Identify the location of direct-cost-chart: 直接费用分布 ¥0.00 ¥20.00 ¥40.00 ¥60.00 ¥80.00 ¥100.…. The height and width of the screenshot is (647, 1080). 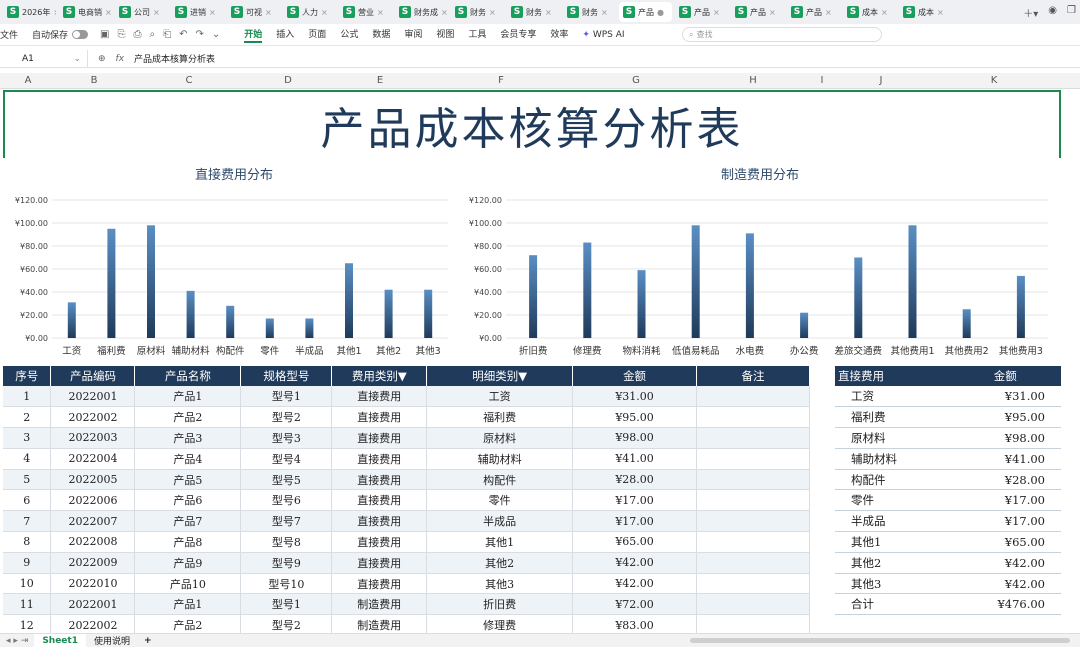
(229, 262).